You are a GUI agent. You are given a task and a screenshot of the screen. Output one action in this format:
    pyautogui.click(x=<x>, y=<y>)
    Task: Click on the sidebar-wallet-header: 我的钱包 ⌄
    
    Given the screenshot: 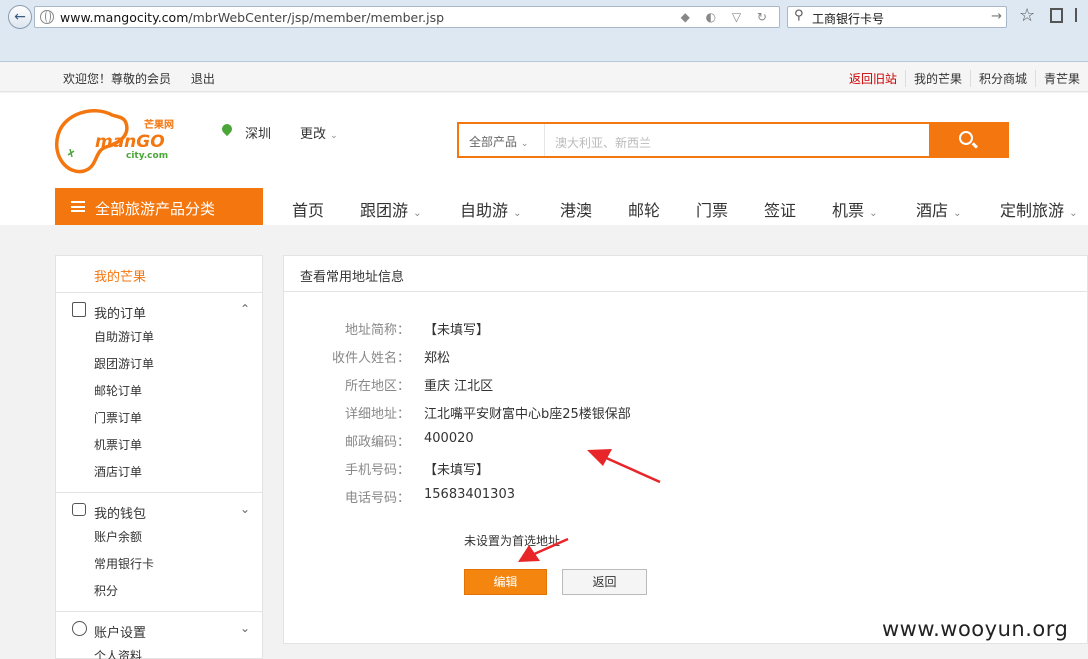 What is the action you would take?
    pyautogui.click(x=159, y=509)
    